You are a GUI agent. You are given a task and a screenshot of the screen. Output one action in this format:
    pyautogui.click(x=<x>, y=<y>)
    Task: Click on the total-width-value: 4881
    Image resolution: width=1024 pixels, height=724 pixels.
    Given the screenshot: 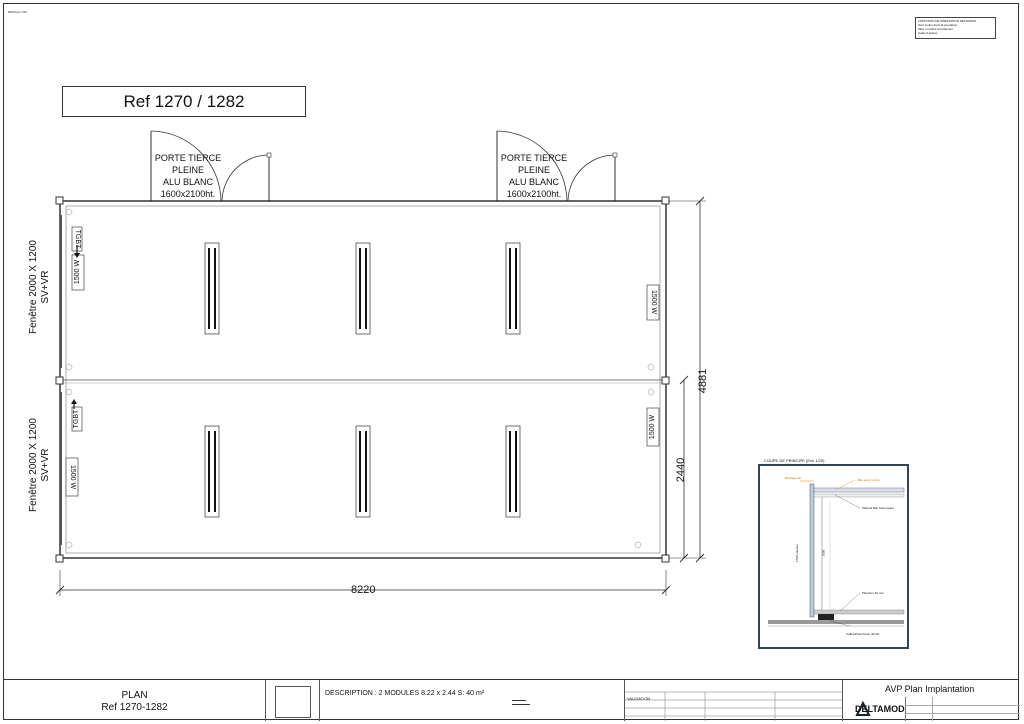 What is the action you would take?
    pyautogui.click(x=703, y=381)
    